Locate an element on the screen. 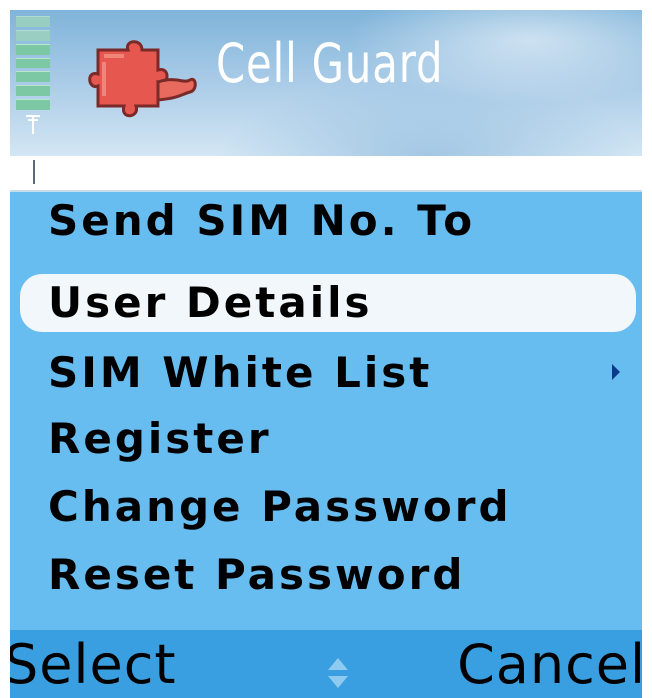 Image resolution: width=652 pixels, height=698 pixels. signal-strength-indicator is located at coordinates (33, 63).